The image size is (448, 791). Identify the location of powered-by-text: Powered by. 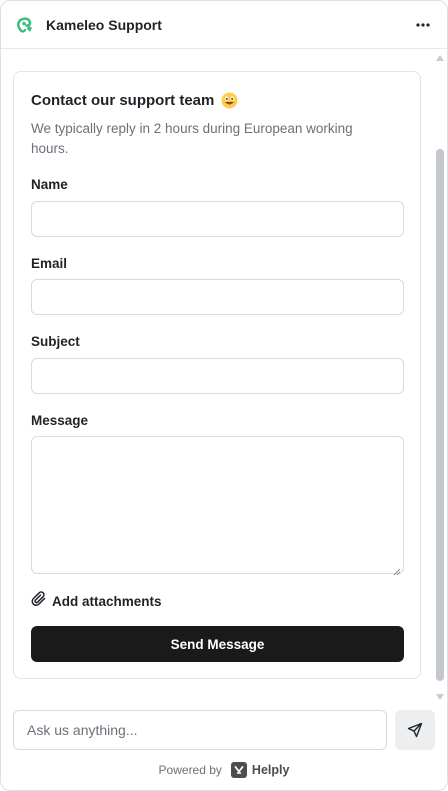
(190, 770).